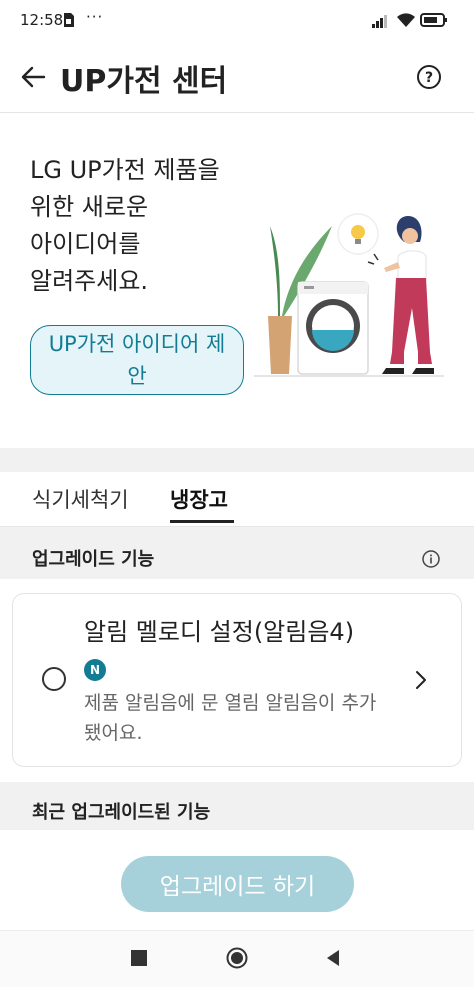 The image size is (474, 987). What do you see at coordinates (237, 958) in the screenshot?
I see `home-icon` at bounding box center [237, 958].